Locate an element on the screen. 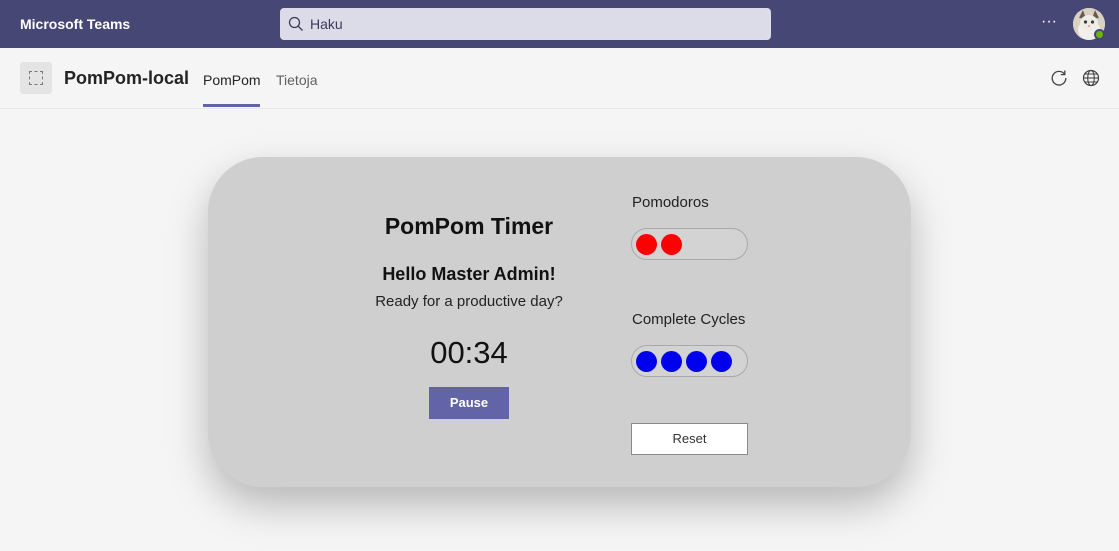 The height and width of the screenshot is (551, 1119). pomodoros-indicator is located at coordinates (689, 244).